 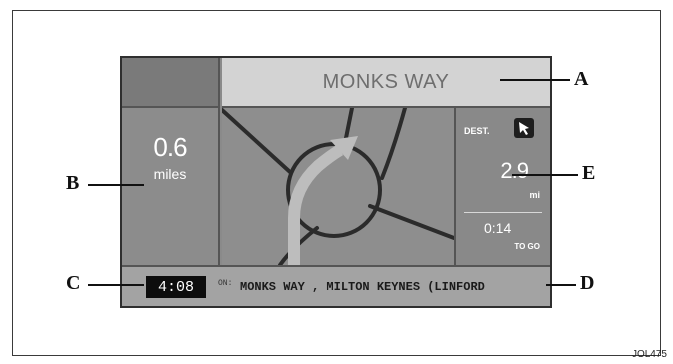 I want to click on figure-code: JOL475, so click(x=649, y=354).